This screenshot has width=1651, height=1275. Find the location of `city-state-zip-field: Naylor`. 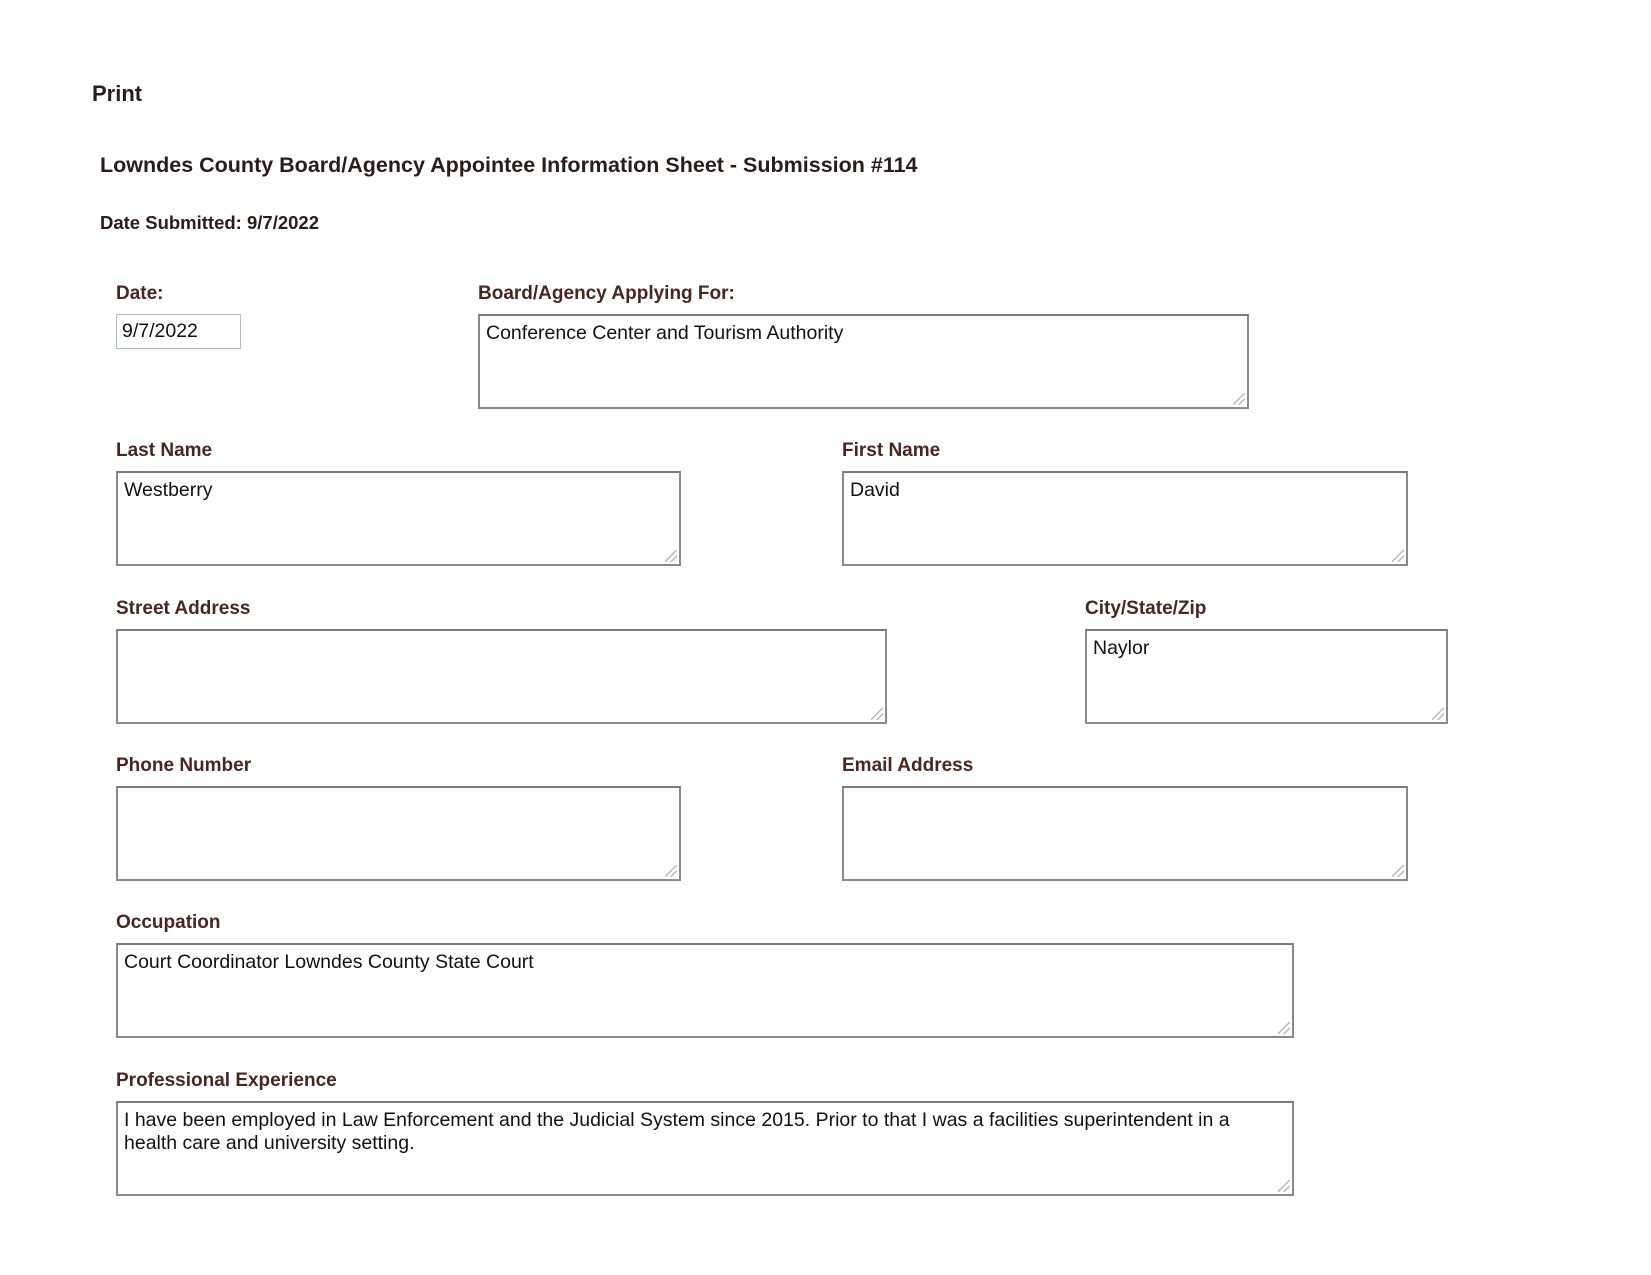

city-state-zip-field: Naylor is located at coordinates (1266, 676).